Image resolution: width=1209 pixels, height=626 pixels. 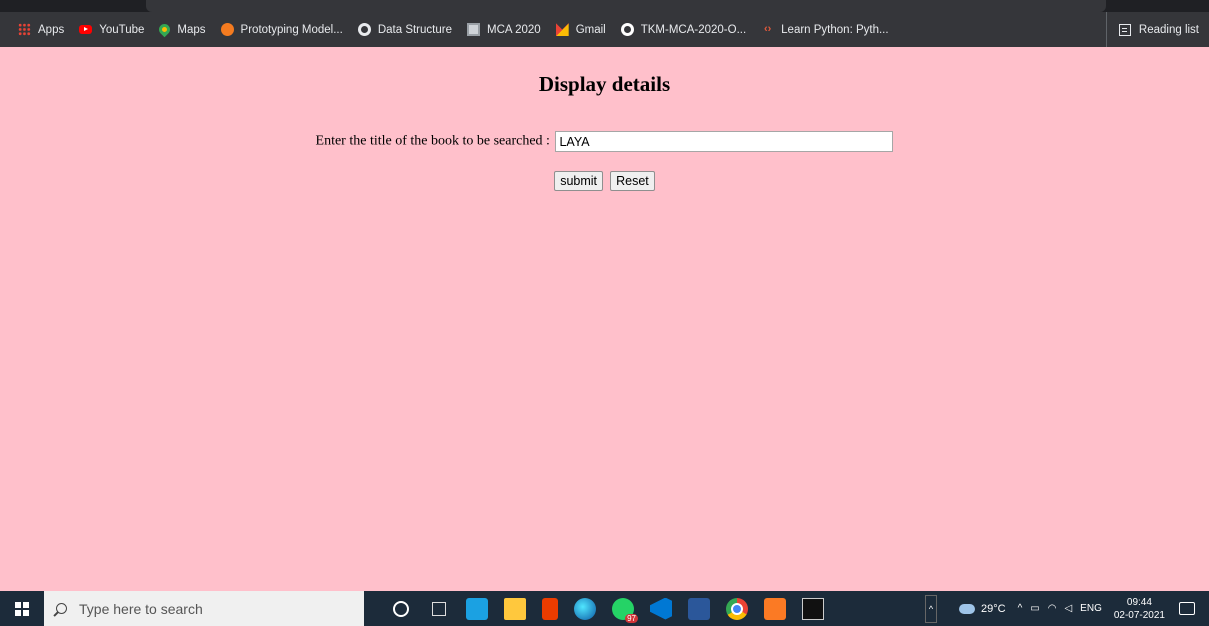 What do you see at coordinates (477, 608) in the screenshot?
I see `mail-icon` at bounding box center [477, 608].